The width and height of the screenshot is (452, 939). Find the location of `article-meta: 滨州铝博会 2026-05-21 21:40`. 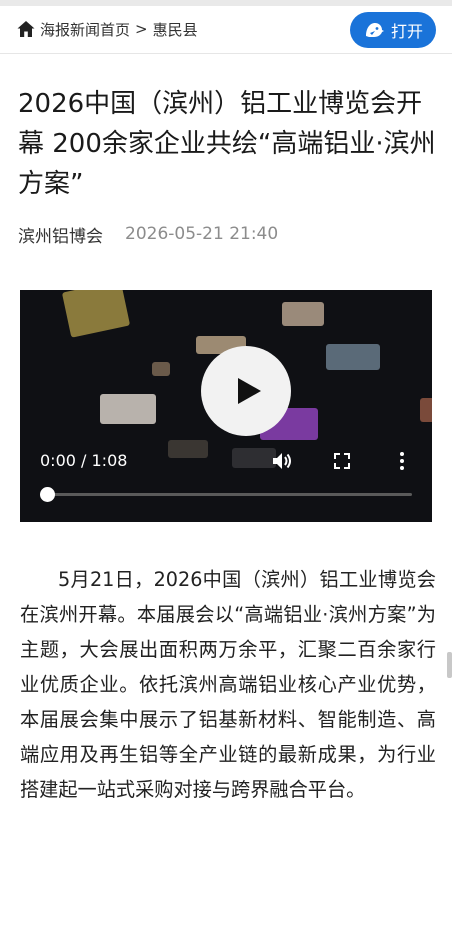

article-meta: 滨州铝博会 2026-05-21 21:40 is located at coordinates (148, 234).